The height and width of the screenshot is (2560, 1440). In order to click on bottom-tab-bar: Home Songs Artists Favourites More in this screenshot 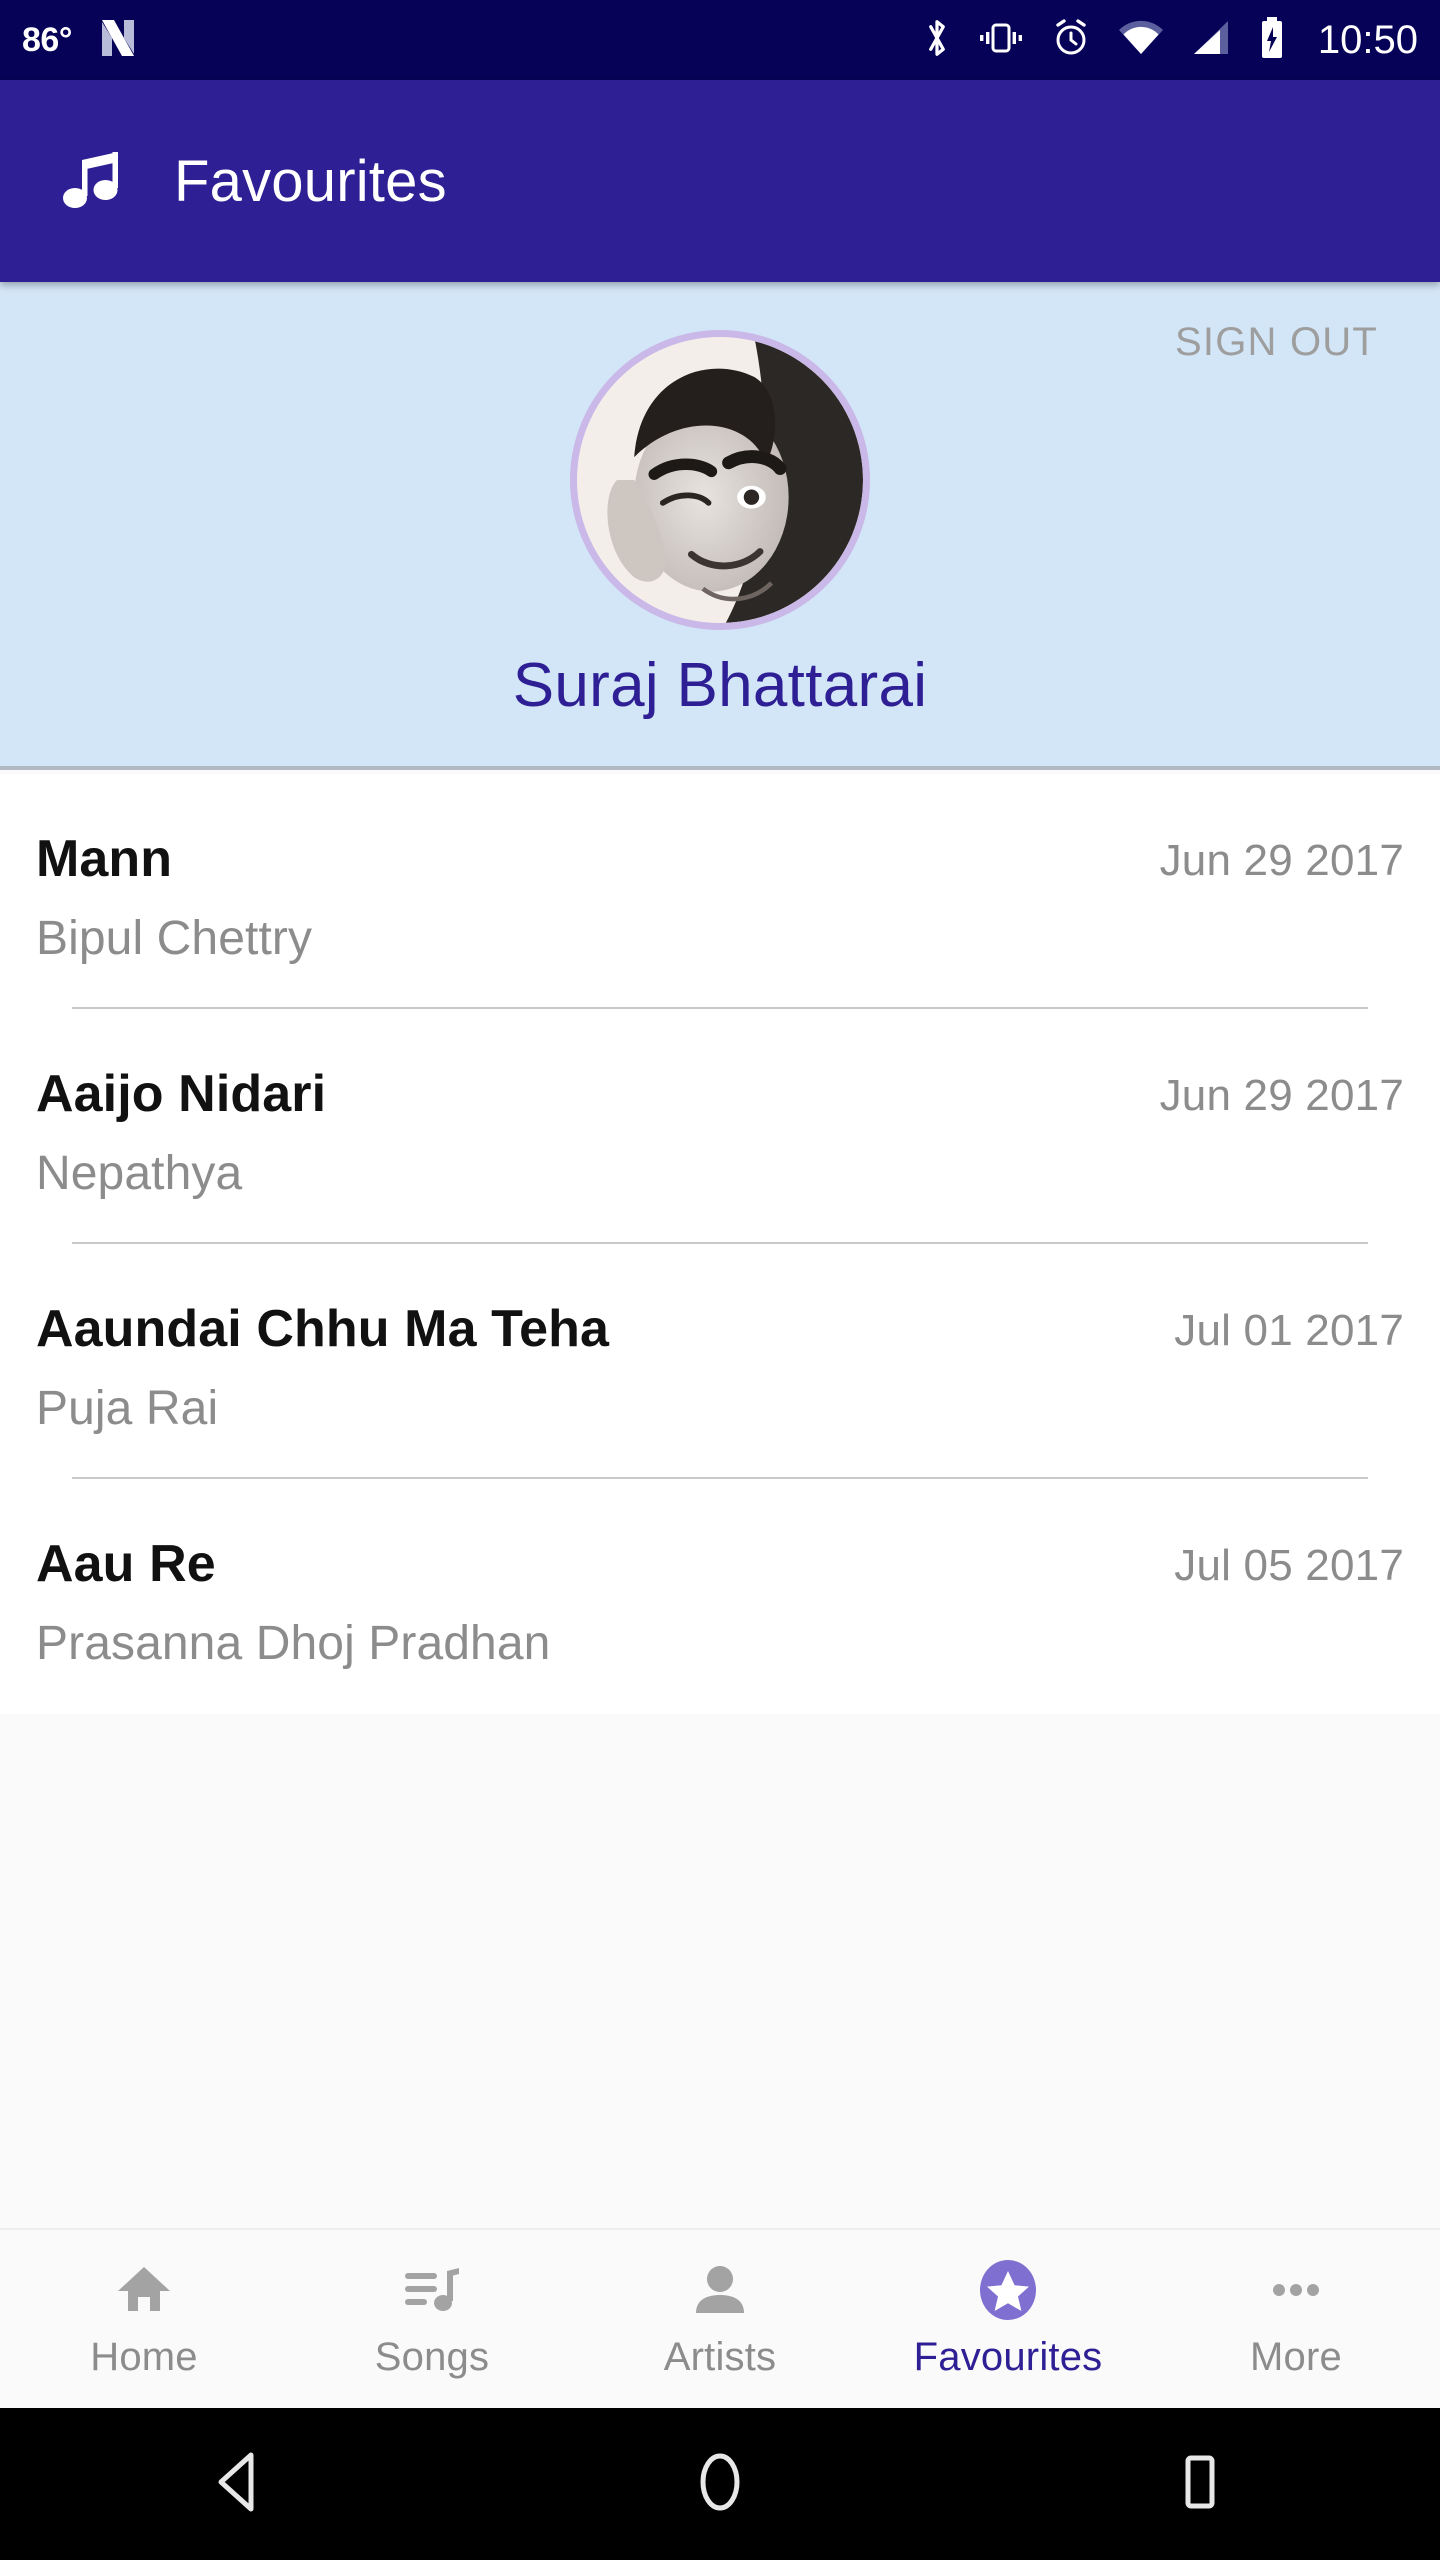, I will do `click(720, 2318)`.